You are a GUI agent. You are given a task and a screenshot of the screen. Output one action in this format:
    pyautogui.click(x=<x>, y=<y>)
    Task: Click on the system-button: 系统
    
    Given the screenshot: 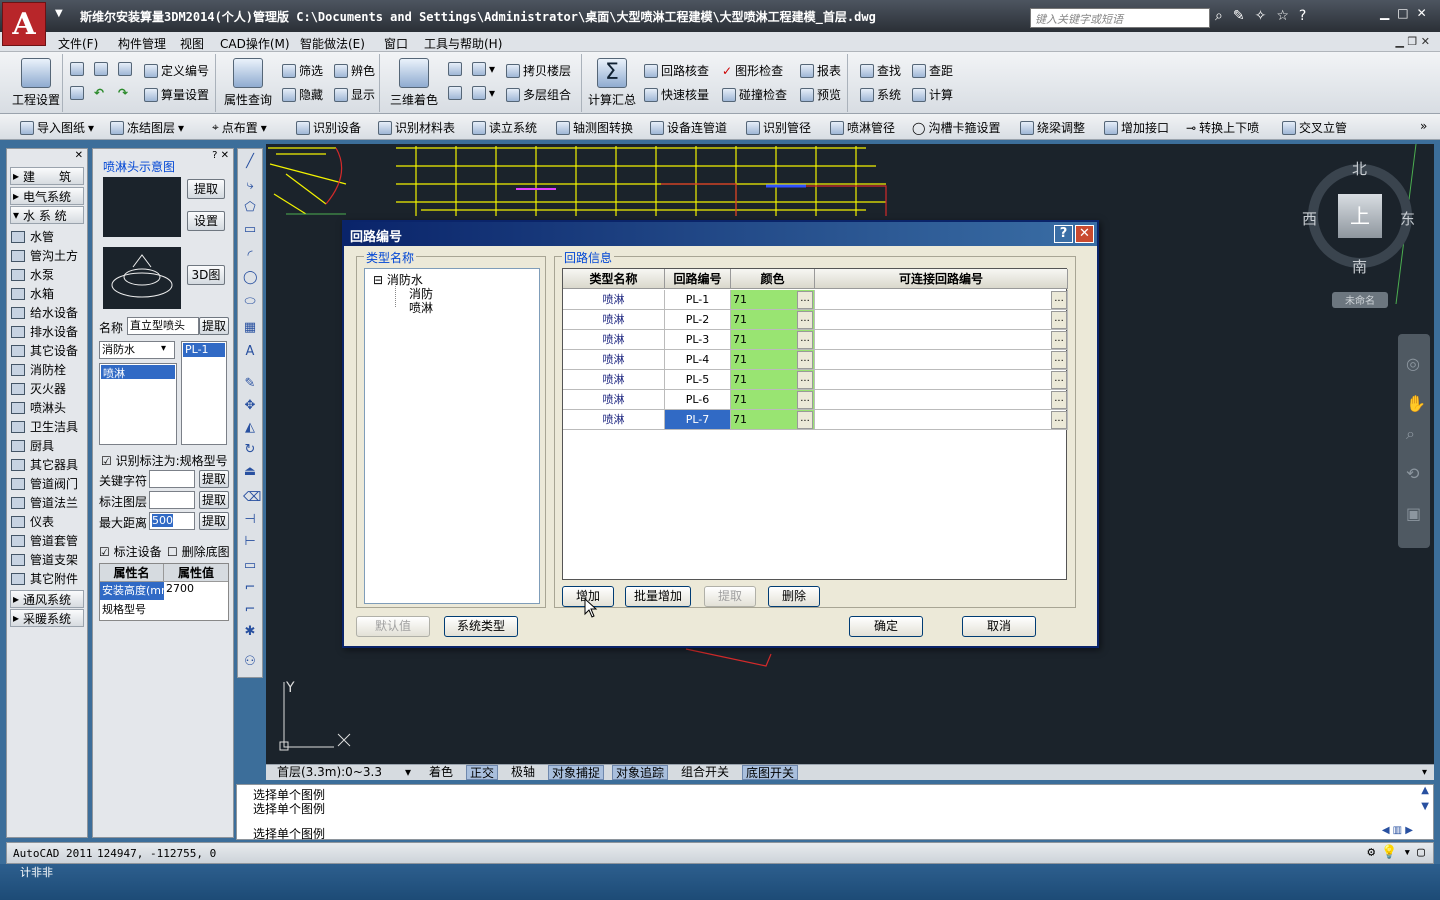 What is the action you would take?
    pyautogui.click(x=880, y=94)
    